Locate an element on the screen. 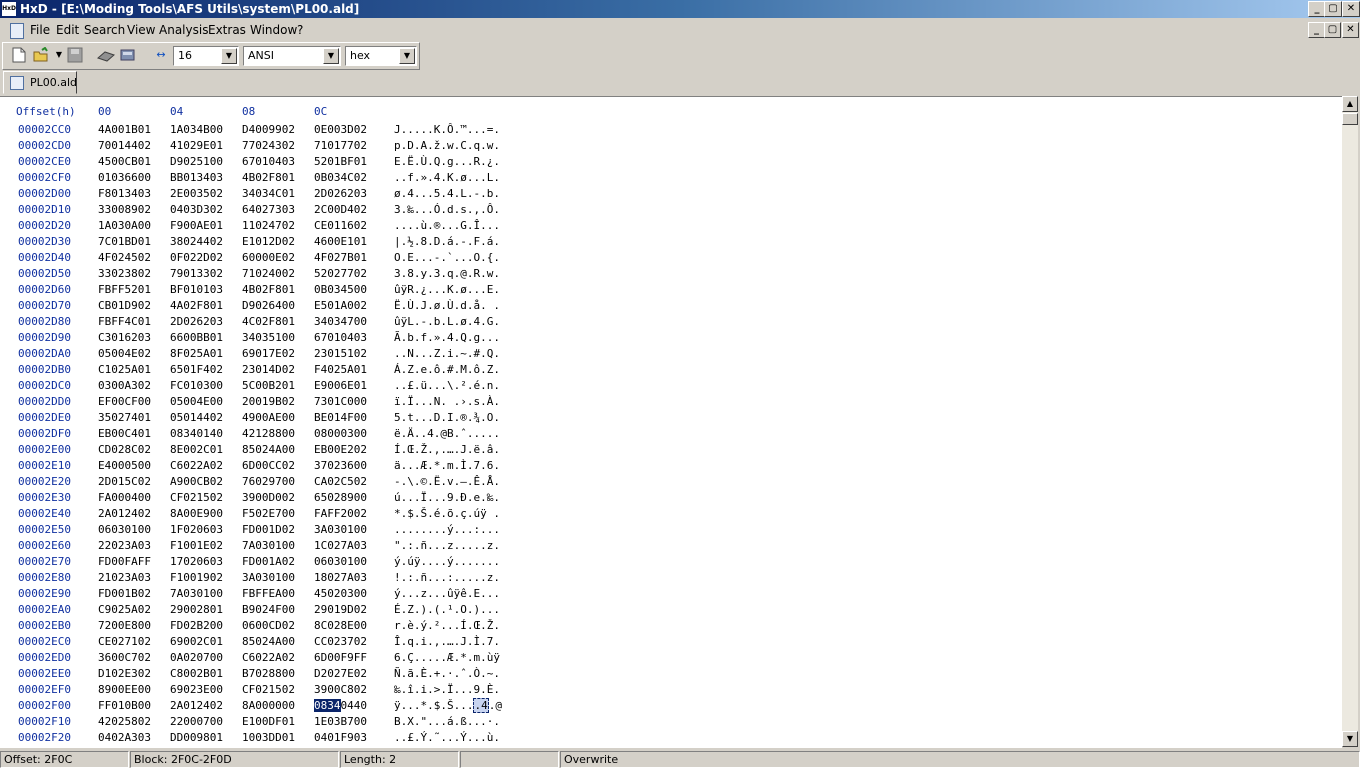 The image size is (1360, 768). hex-group: 60000E02 is located at coordinates (268, 257).